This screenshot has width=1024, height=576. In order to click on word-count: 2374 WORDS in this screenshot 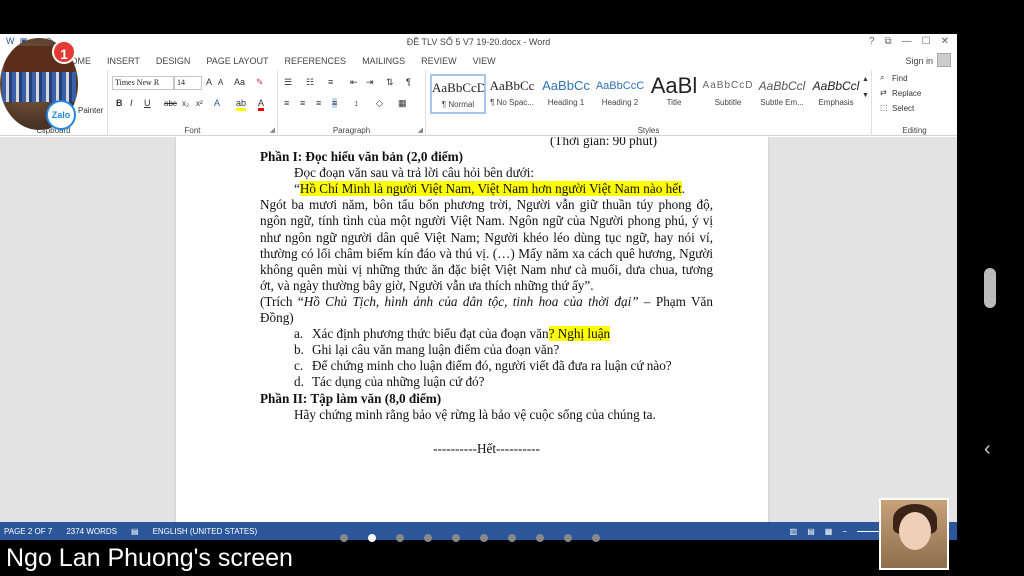, I will do `click(91, 531)`.